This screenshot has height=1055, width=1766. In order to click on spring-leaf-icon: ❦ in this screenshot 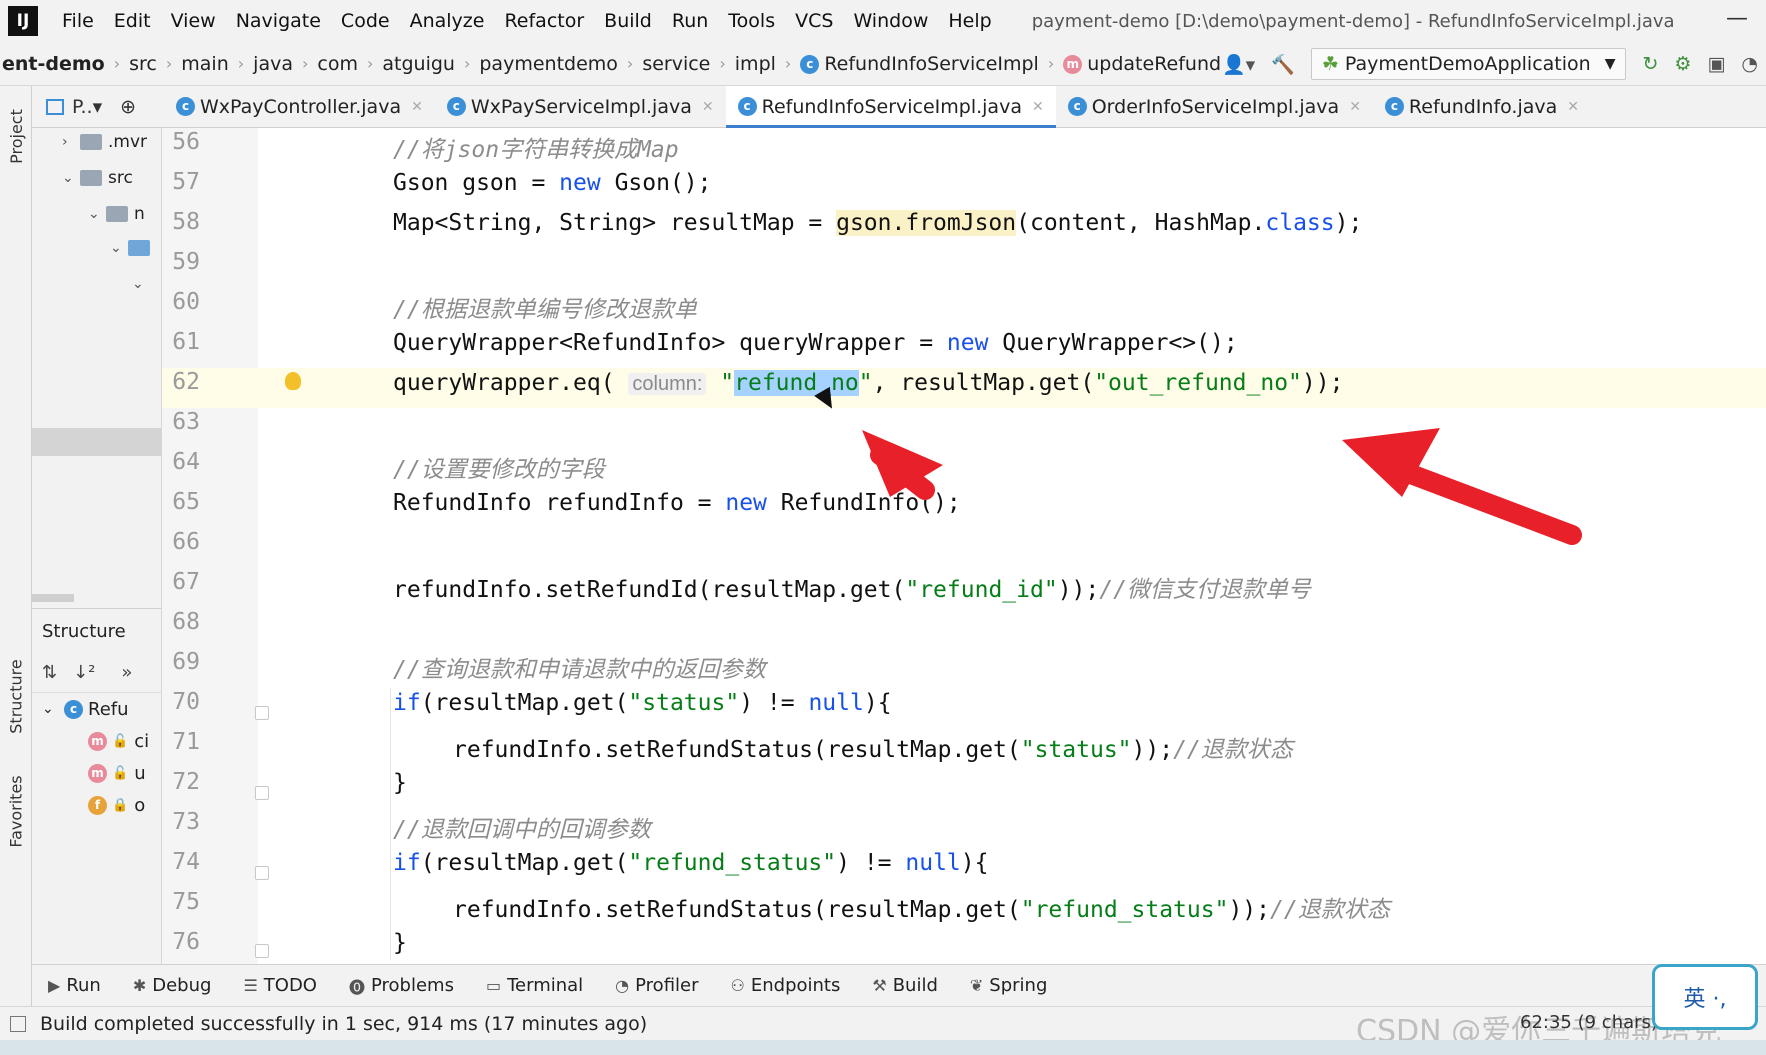, I will do `click(976, 985)`.